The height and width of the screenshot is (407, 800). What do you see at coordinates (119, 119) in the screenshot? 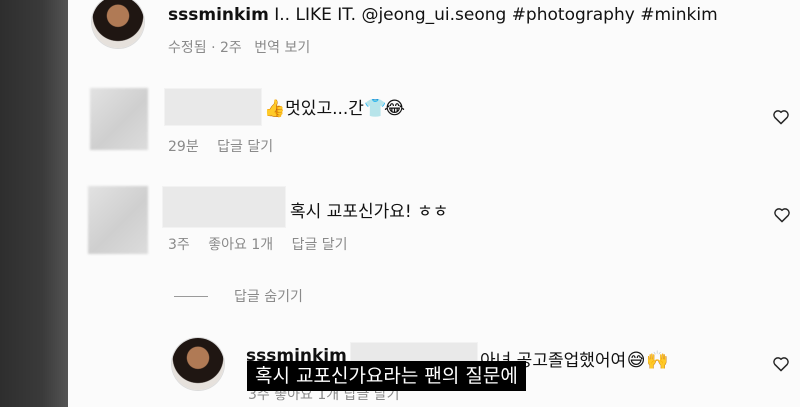
I see `comment-1-avatar` at bounding box center [119, 119].